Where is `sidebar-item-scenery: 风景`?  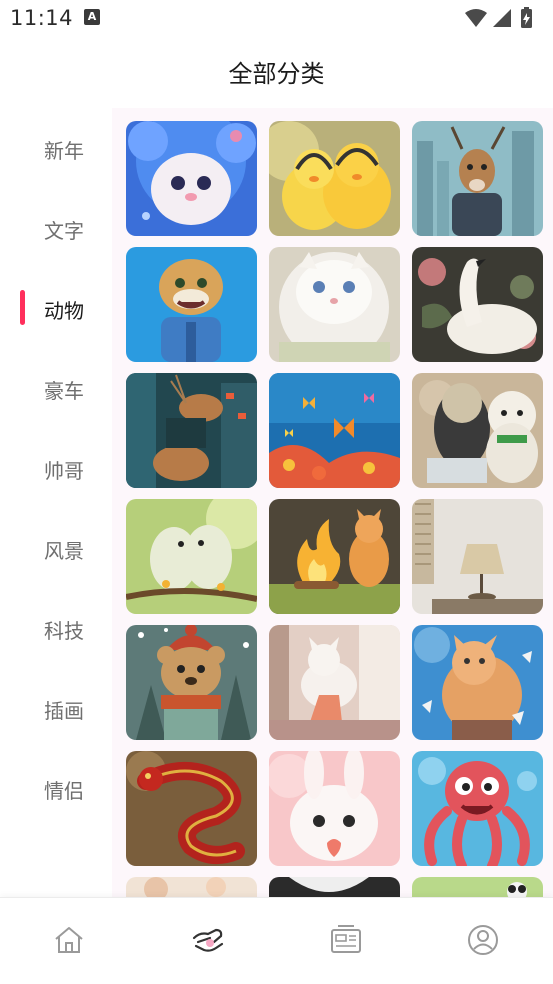 sidebar-item-scenery: 风景 is located at coordinates (56, 548).